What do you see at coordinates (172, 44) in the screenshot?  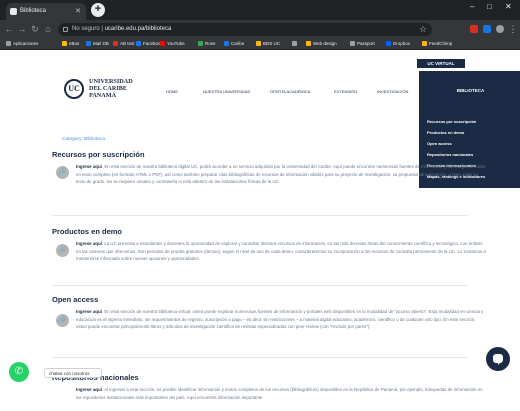 I see `bookmark-item: YouTube` at bounding box center [172, 44].